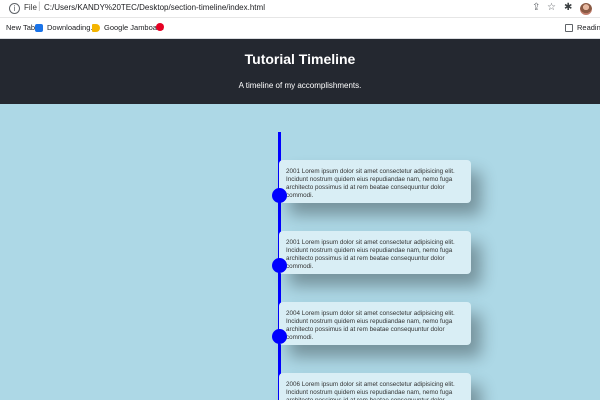 This screenshot has width=600, height=400. I want to click on page-subtitle: A timeline of my accomplishments., so click(300, 85).